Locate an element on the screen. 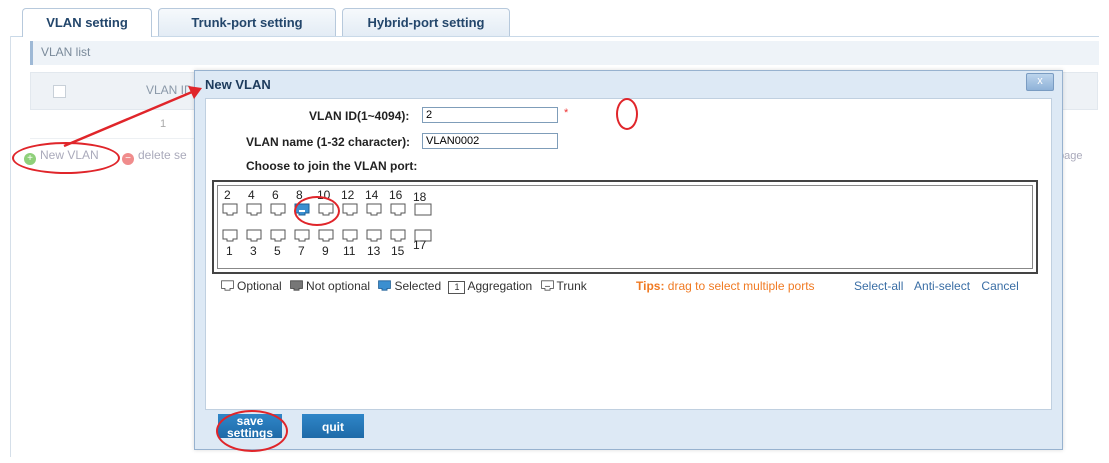  table-row: 1 is located at coordinates (120, 123).